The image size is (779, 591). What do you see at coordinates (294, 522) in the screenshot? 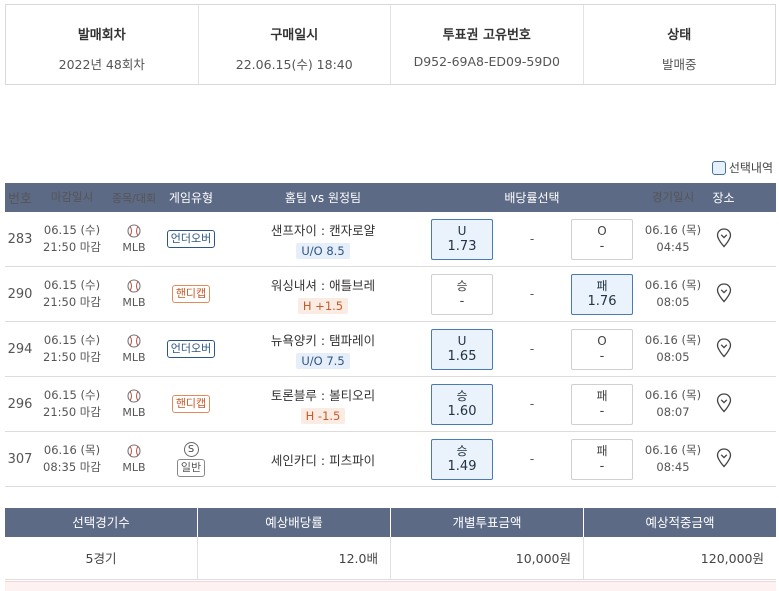
I see `summary-header-odds: 예상배당률` at bounding box center [294, 522].